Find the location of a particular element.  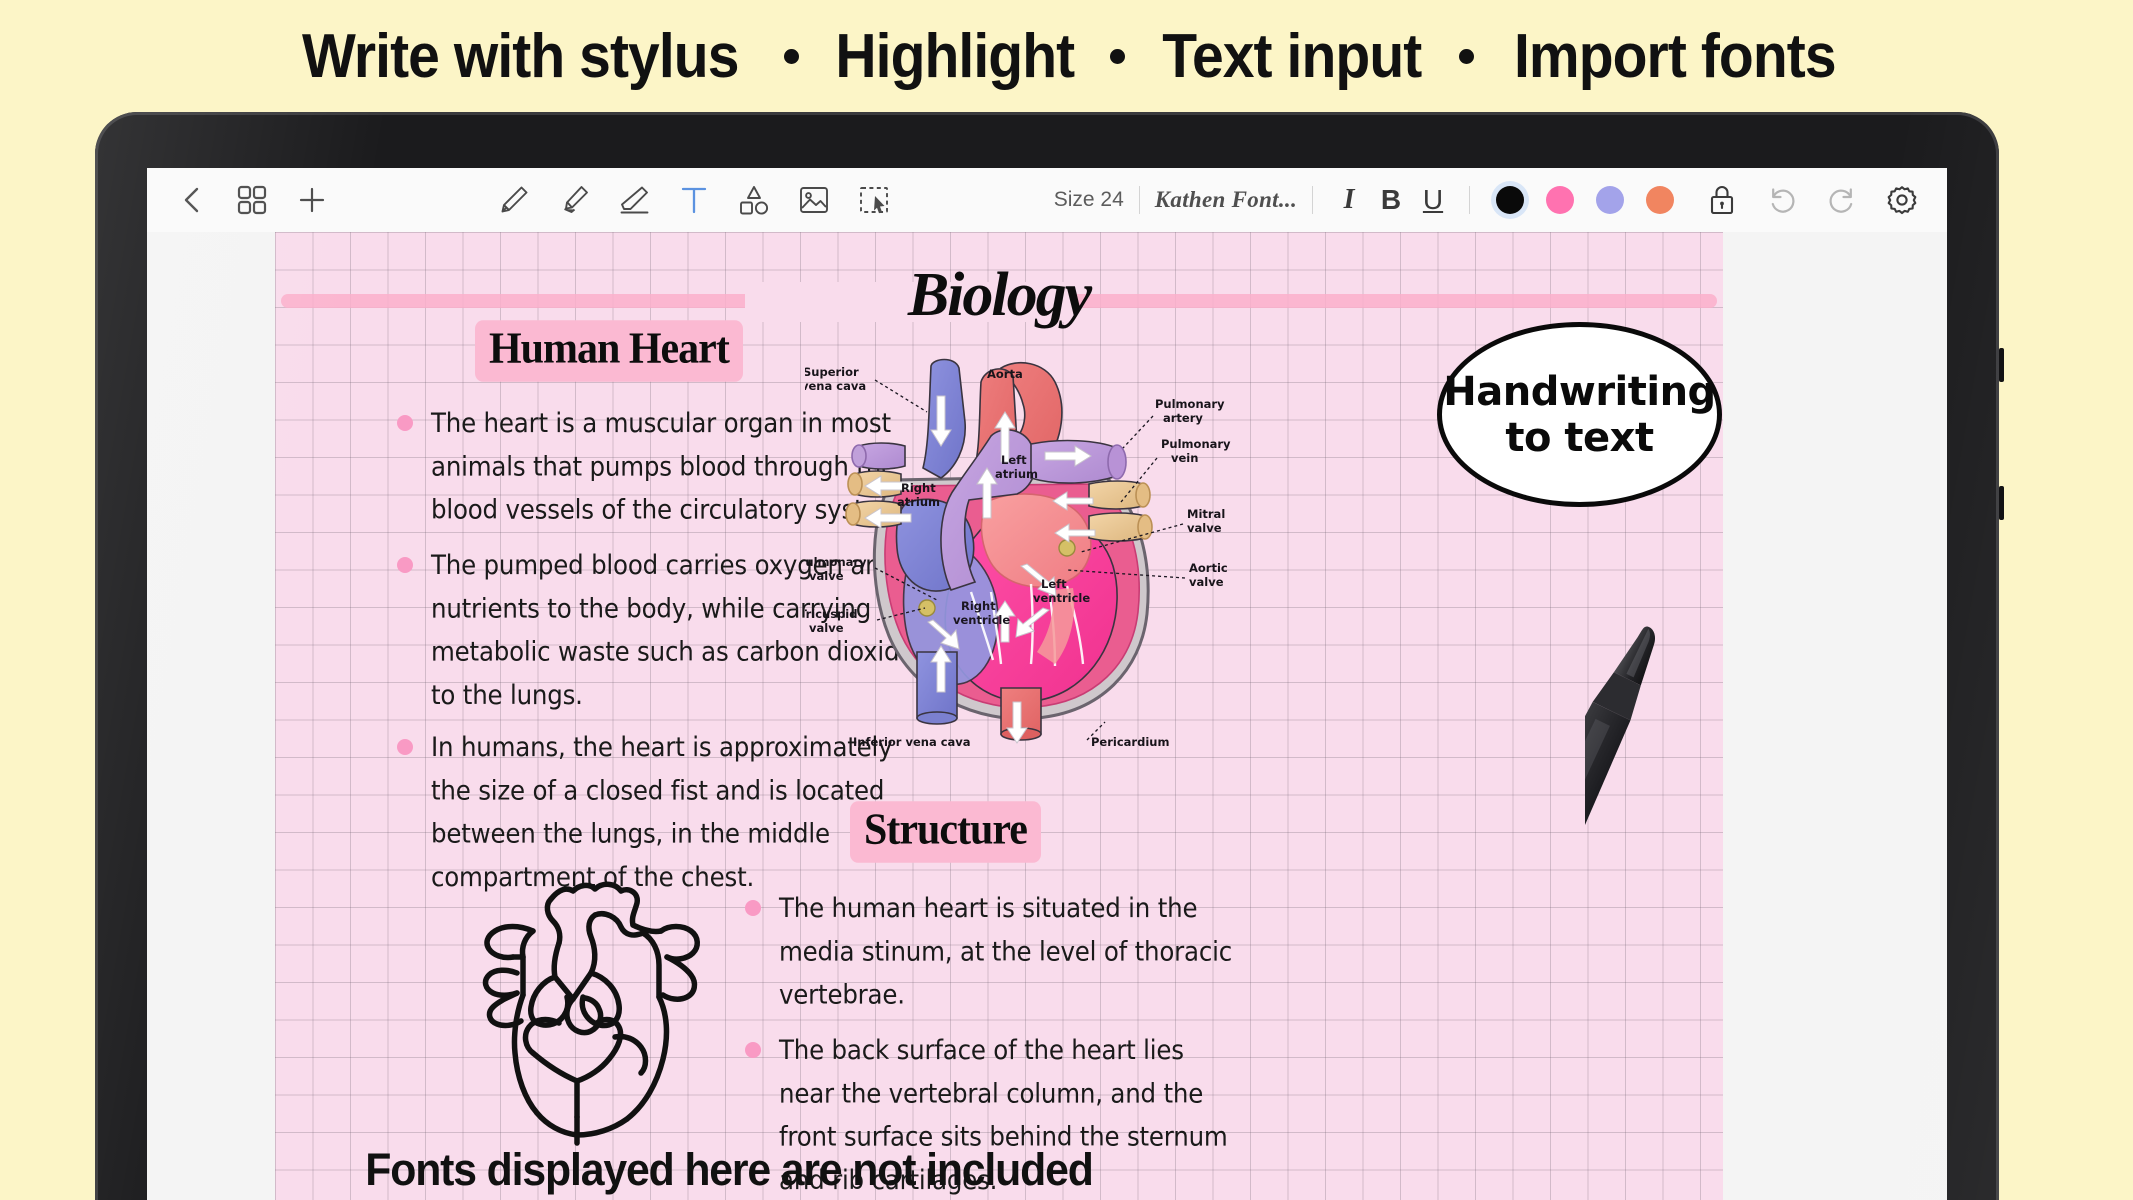

color-swatch-periwinkle is located at coordinates (1610, 200).